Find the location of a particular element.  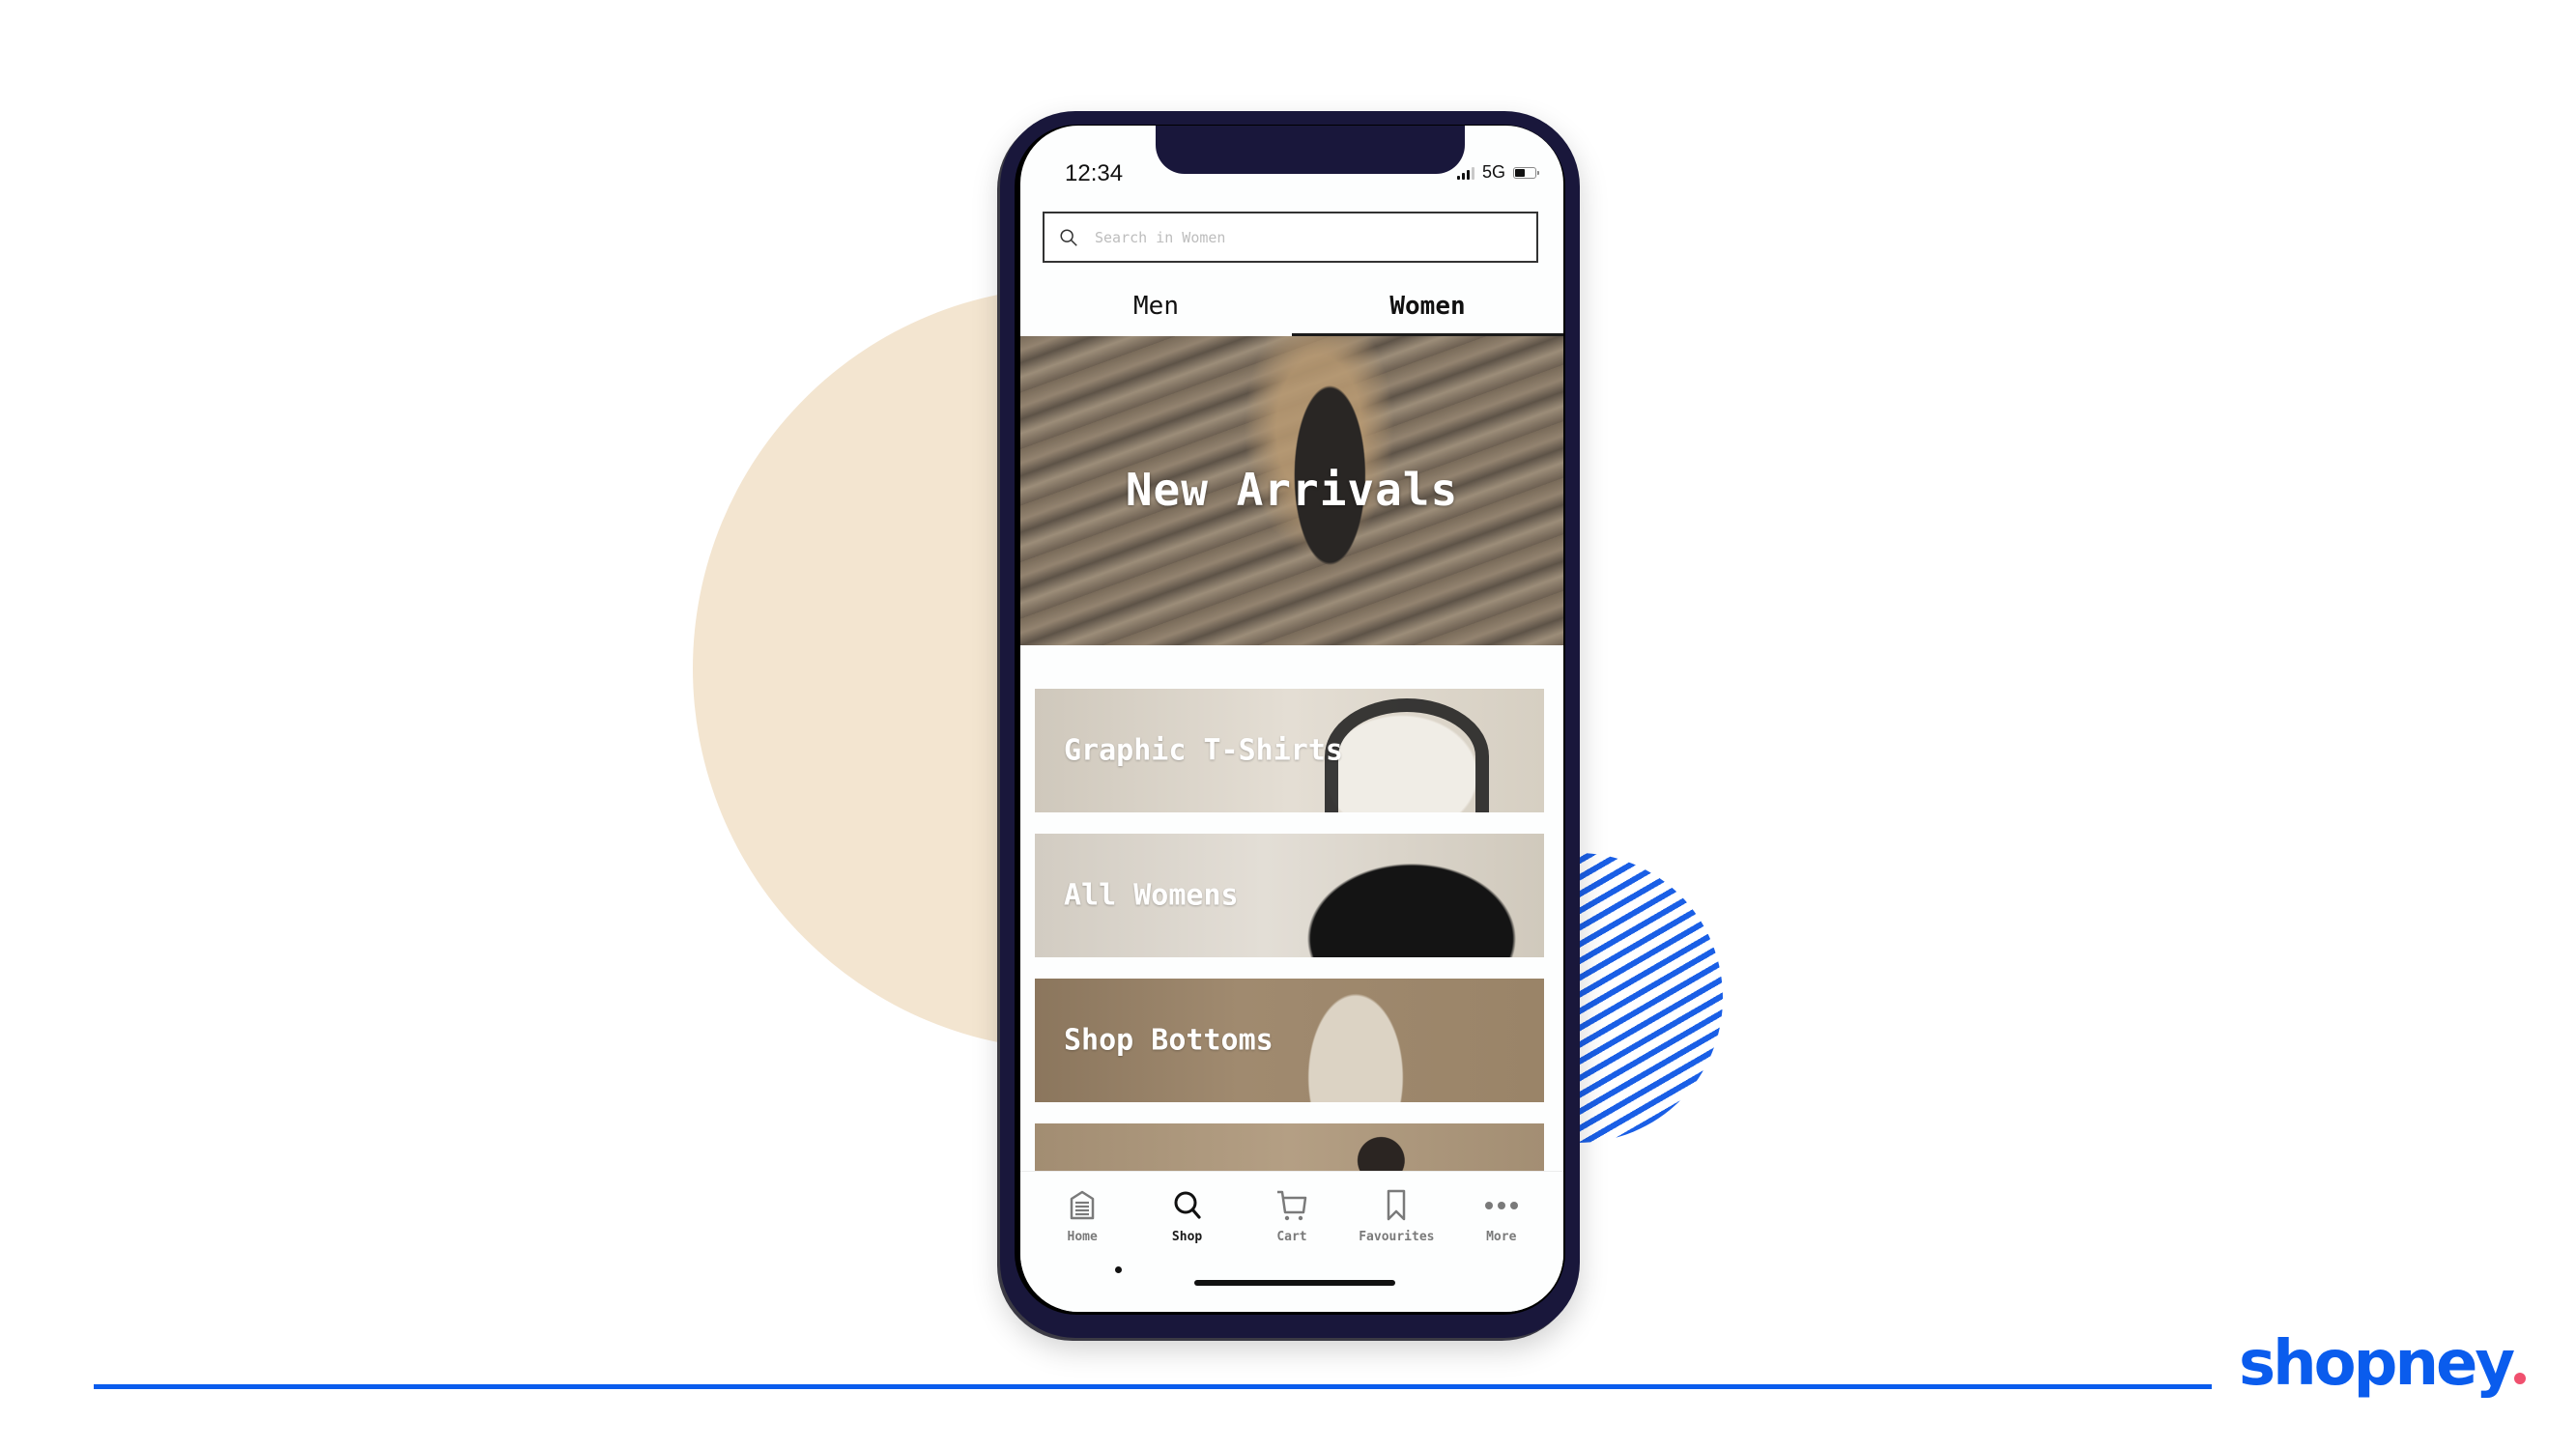

shopney-logo: shopney is located at coordinates (2383, 1364).